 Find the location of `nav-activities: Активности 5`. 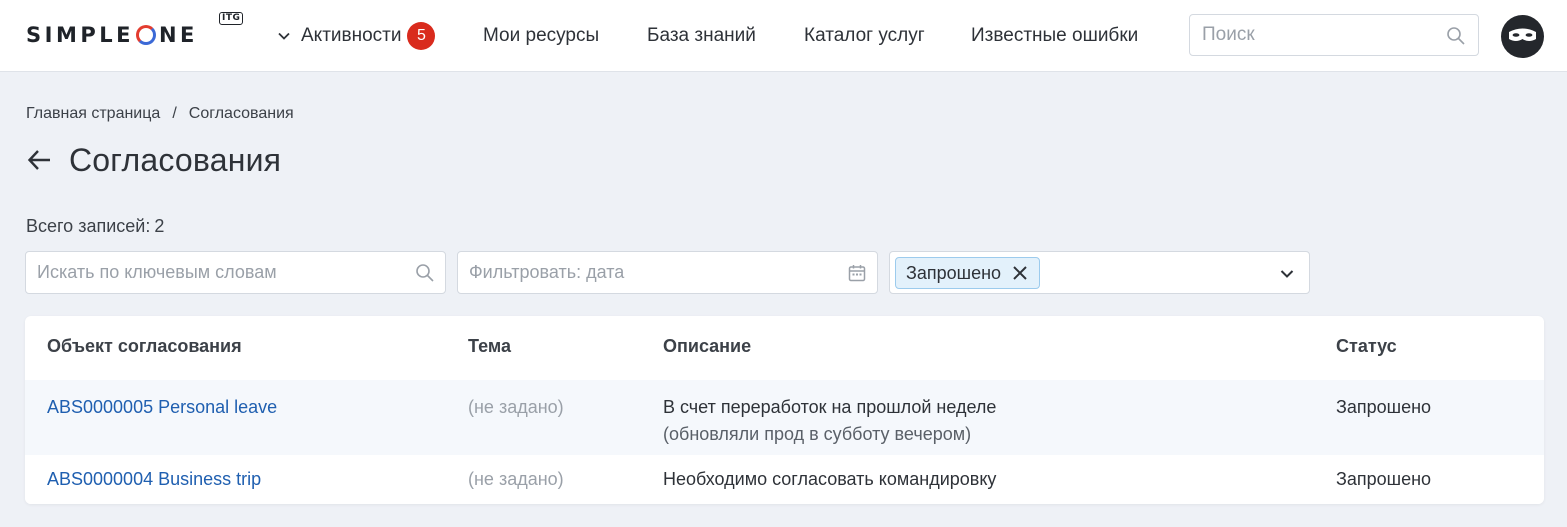

nav-activities: Активности 5 is located at coordinates (356, 36).